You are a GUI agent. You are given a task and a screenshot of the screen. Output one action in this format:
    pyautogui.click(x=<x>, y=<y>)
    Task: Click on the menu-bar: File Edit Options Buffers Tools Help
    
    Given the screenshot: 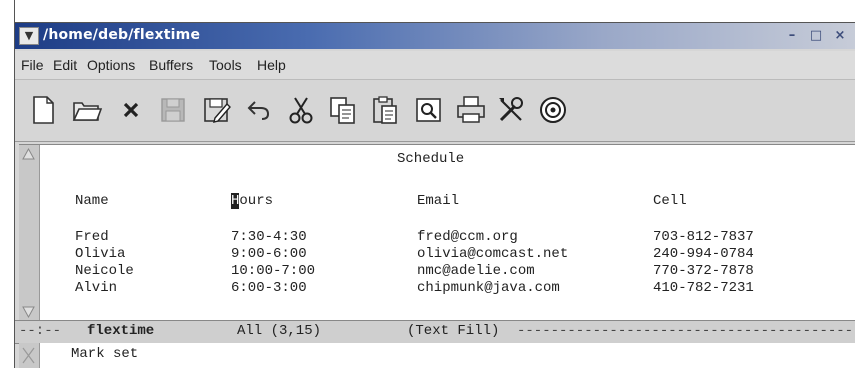 What is the action you would take?
    pyautogui.click(x=435, y=65)
    